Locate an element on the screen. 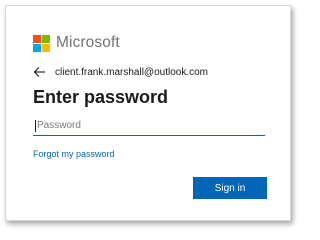  text-caret is located at coordinates (35, 126).